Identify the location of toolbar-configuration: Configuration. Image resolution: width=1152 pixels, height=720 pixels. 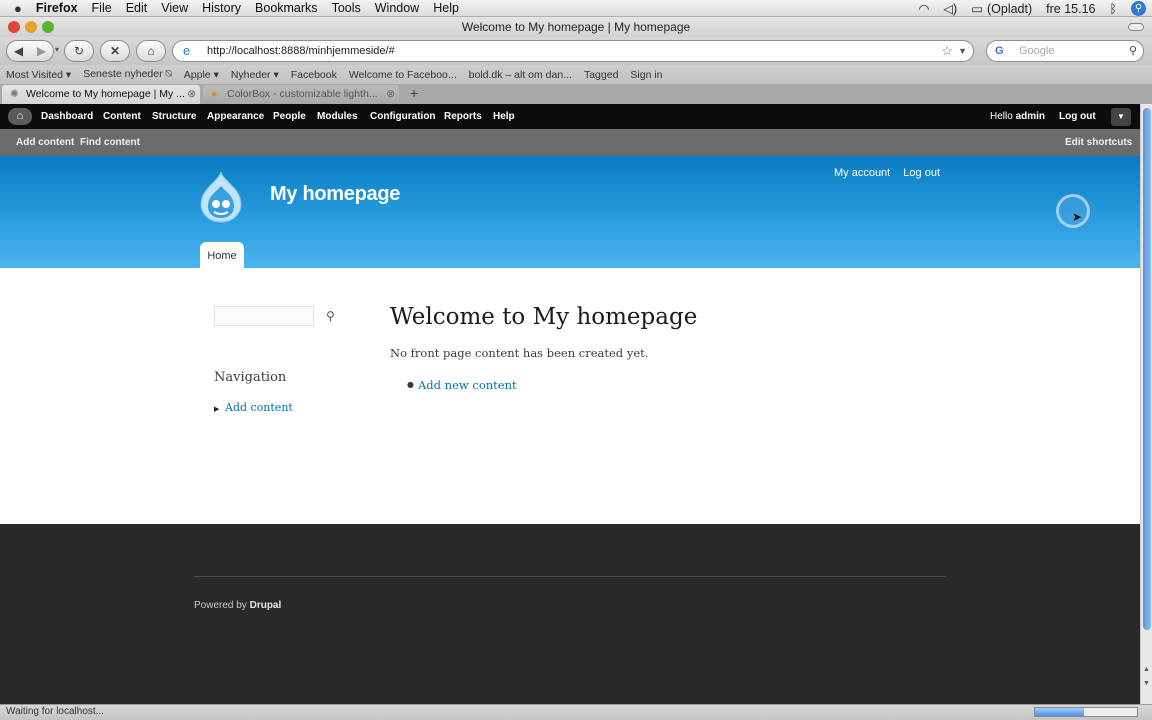
(403, 116).